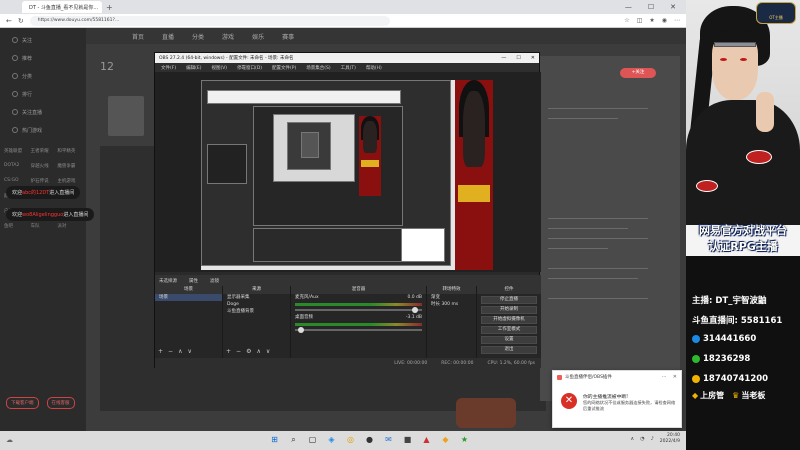 The height and width of the screenshot is (450, 800). Describe the element at coordinates (638, 73) in the screenshot. I see `follow-button: +关注` at that location.